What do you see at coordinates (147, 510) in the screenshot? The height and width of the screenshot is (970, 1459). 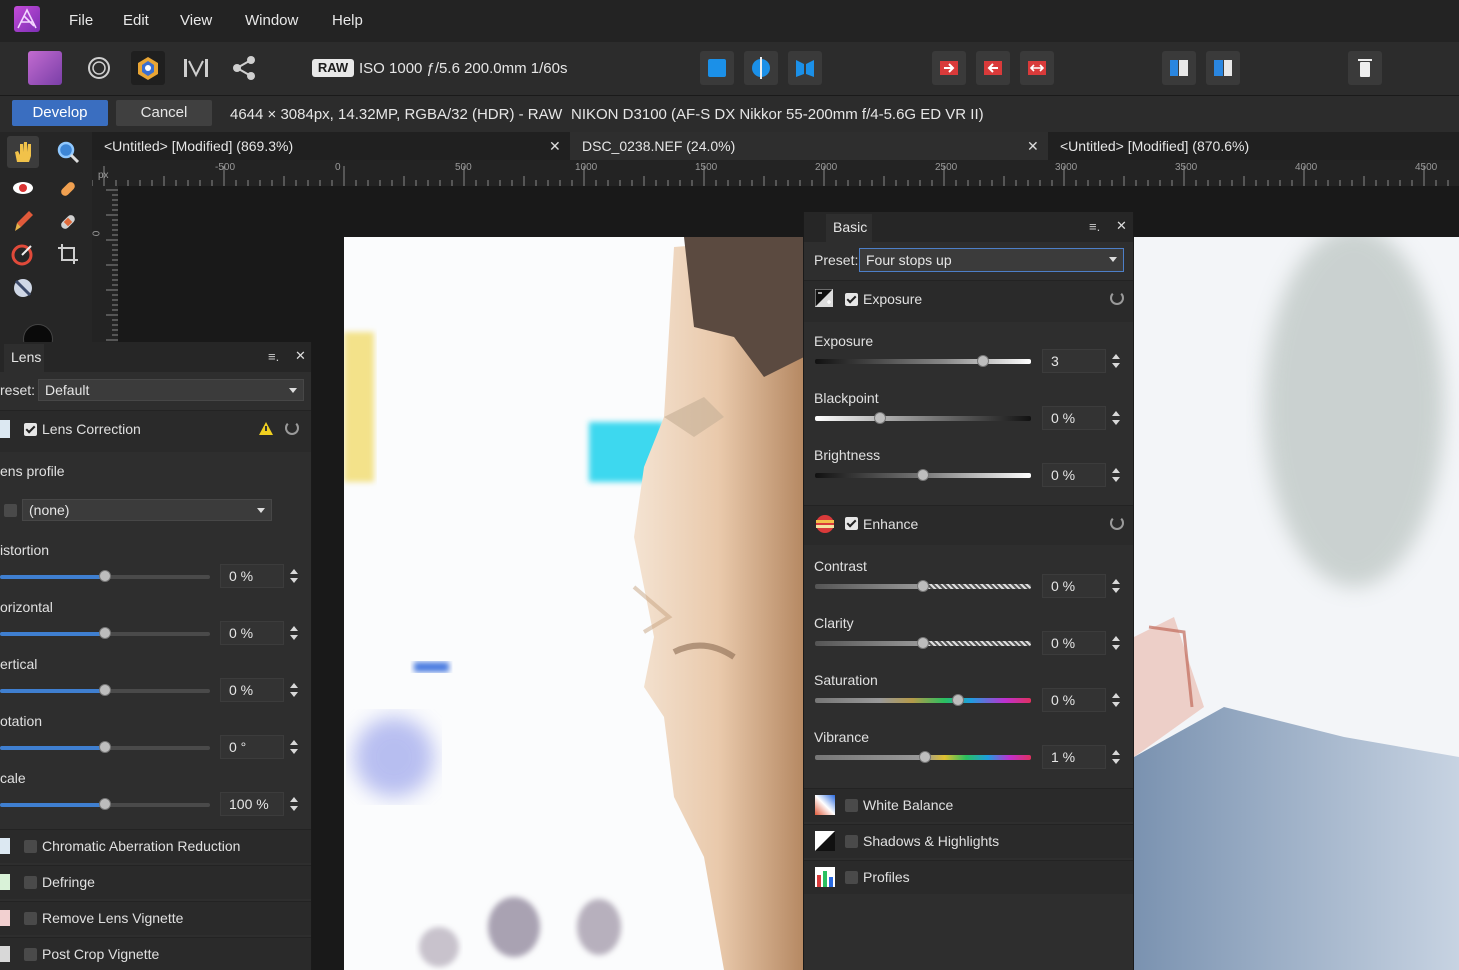 I see `lens-profile-dropdown: (none)` at bounding box center [147, 510].